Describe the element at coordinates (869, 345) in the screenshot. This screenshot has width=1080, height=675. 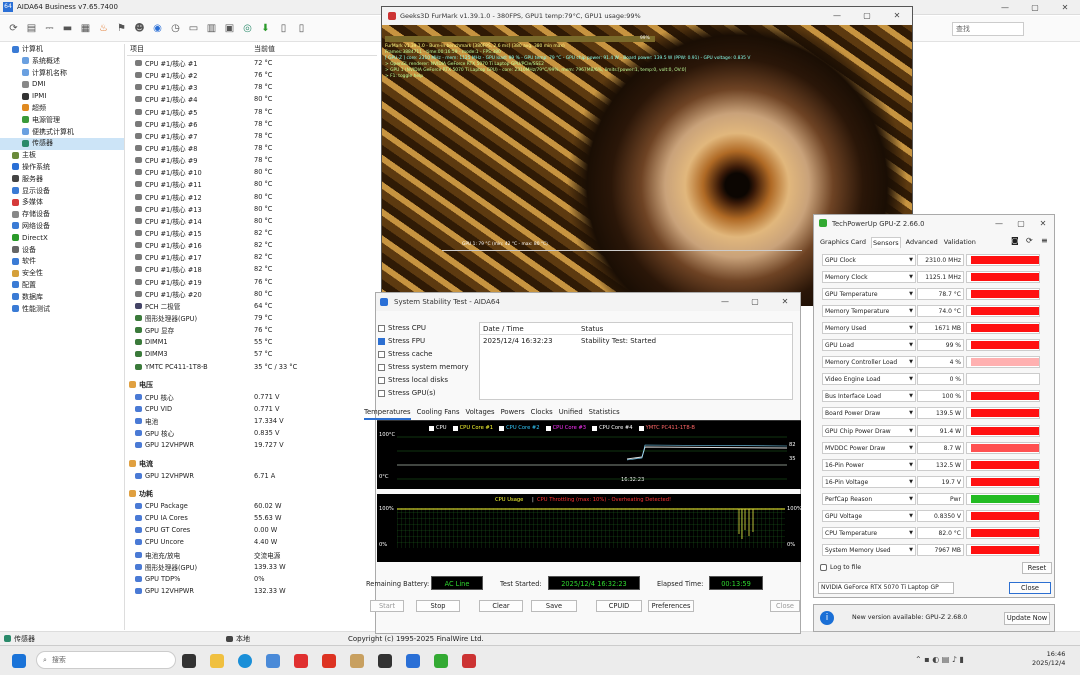
I see `sensor-name-dropdown: GPU Load ▼` at that location.